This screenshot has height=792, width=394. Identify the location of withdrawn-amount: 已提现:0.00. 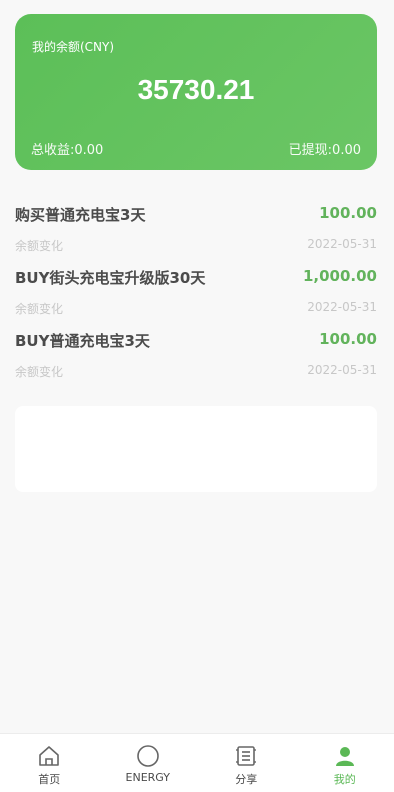
(324, 150).